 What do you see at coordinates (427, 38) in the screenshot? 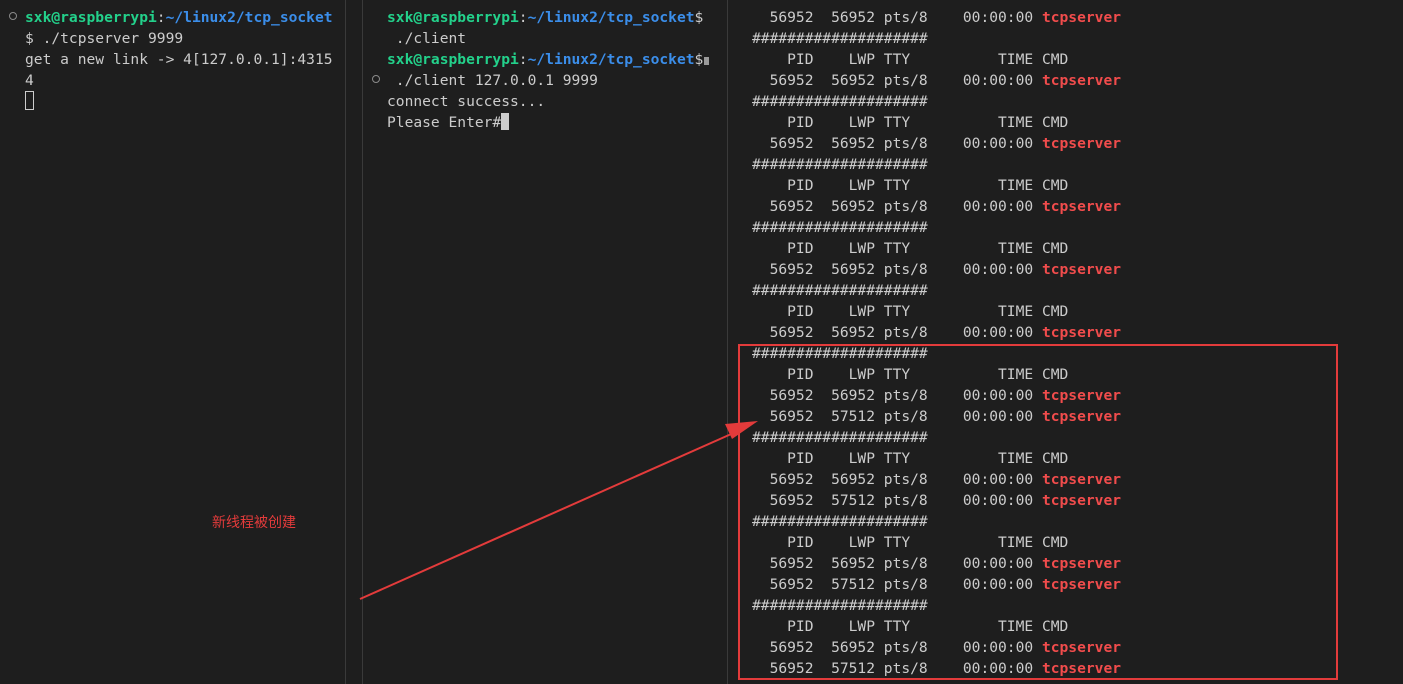
I see `command-line: ./client` at bounding box center [427, 38].